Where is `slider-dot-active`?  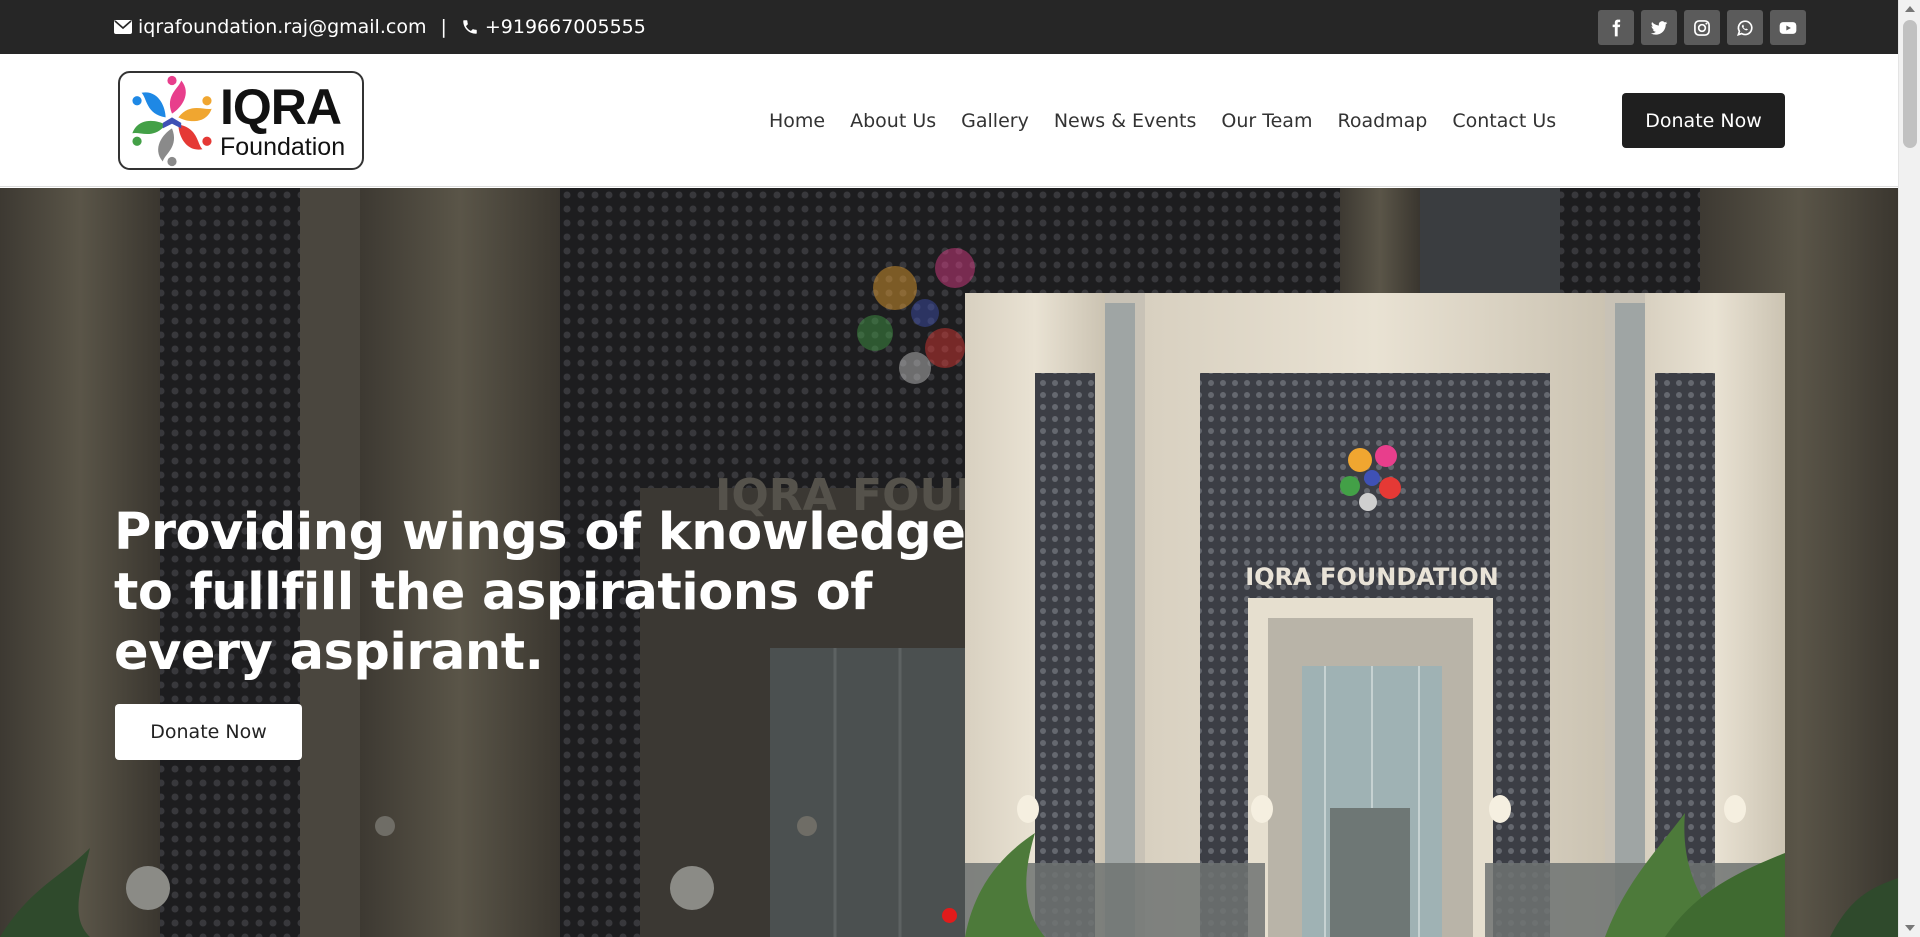 slider-dot-active is located at coordinates (949, 915).